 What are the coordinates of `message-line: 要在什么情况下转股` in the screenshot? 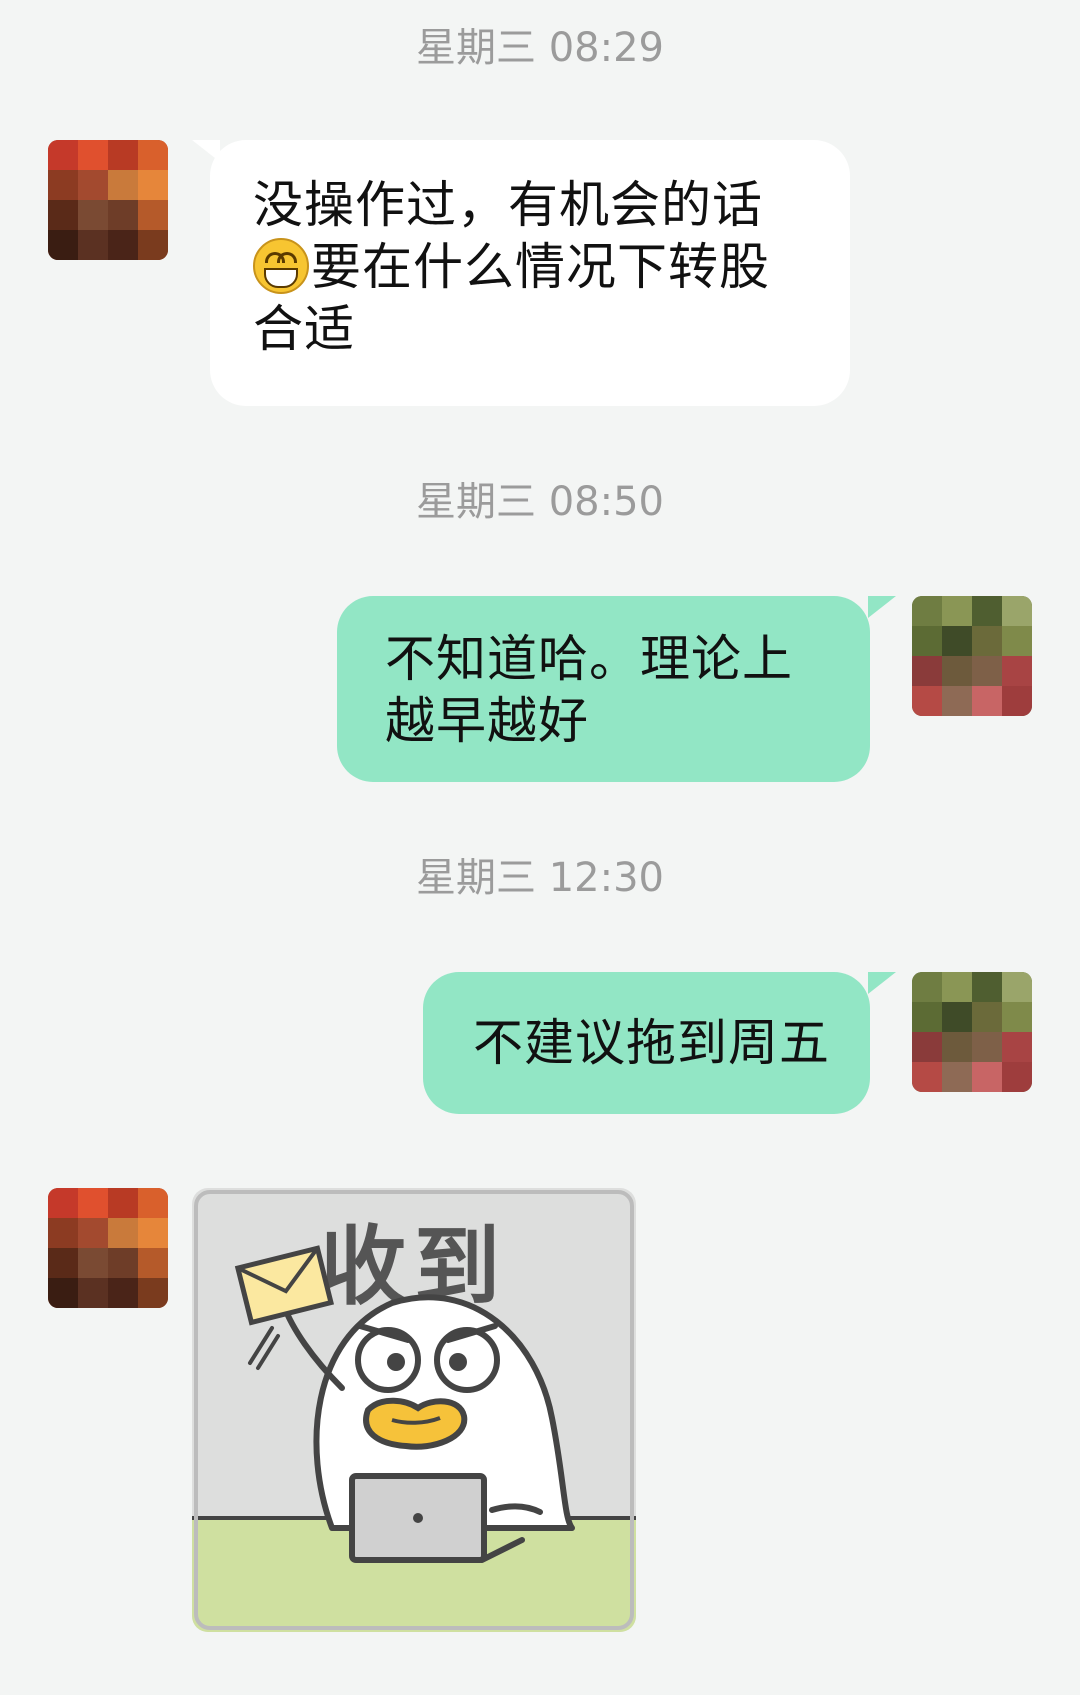 It's located at (531, 267).